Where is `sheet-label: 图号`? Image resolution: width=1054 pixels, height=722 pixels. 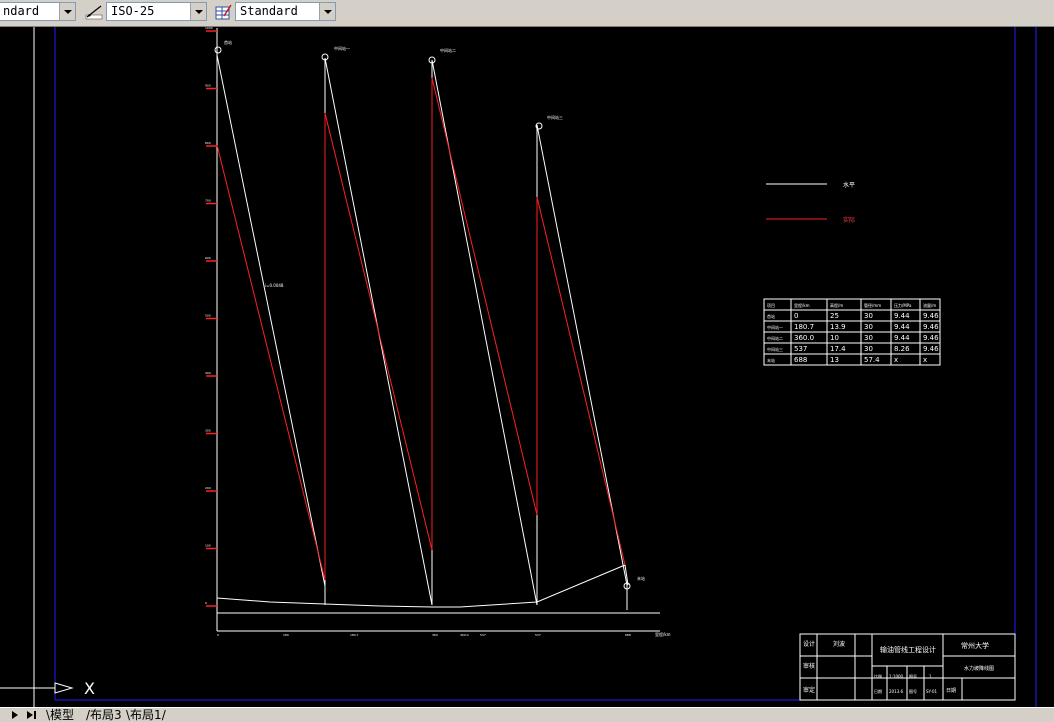
sheet-label: 图号 is located at coordinates (913, 676).